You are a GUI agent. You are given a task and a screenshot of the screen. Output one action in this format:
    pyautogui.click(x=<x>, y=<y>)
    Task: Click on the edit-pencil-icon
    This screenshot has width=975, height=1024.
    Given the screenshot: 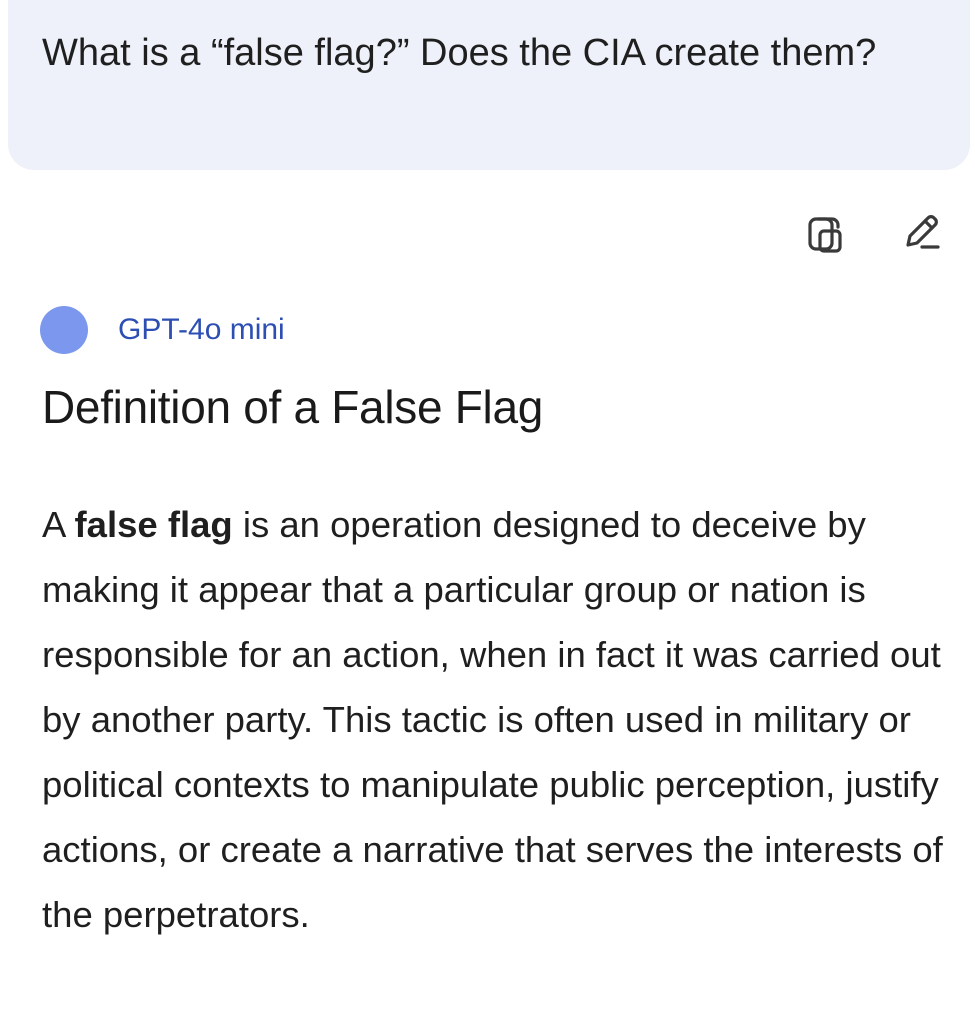 What is the action you would take?
    pyautogui.click(x=923, y=232)
    